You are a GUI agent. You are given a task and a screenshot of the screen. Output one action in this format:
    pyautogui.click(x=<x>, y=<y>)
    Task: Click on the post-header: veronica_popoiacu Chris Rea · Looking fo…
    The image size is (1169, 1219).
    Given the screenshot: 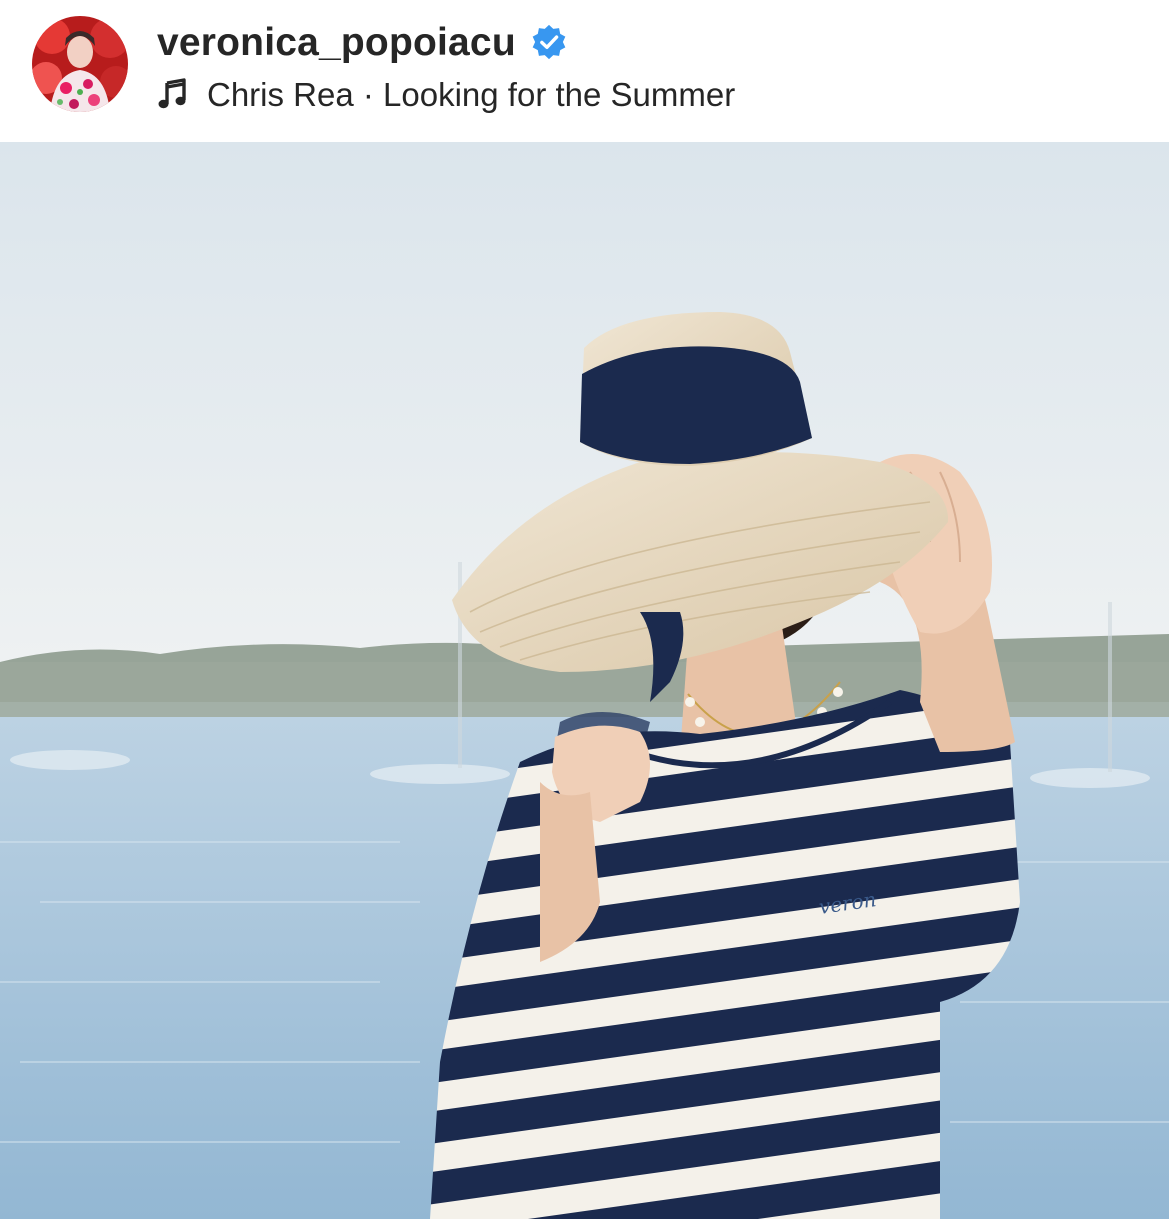 What is the action you would take?
    pyautogui.click(x=584, y=71)
    